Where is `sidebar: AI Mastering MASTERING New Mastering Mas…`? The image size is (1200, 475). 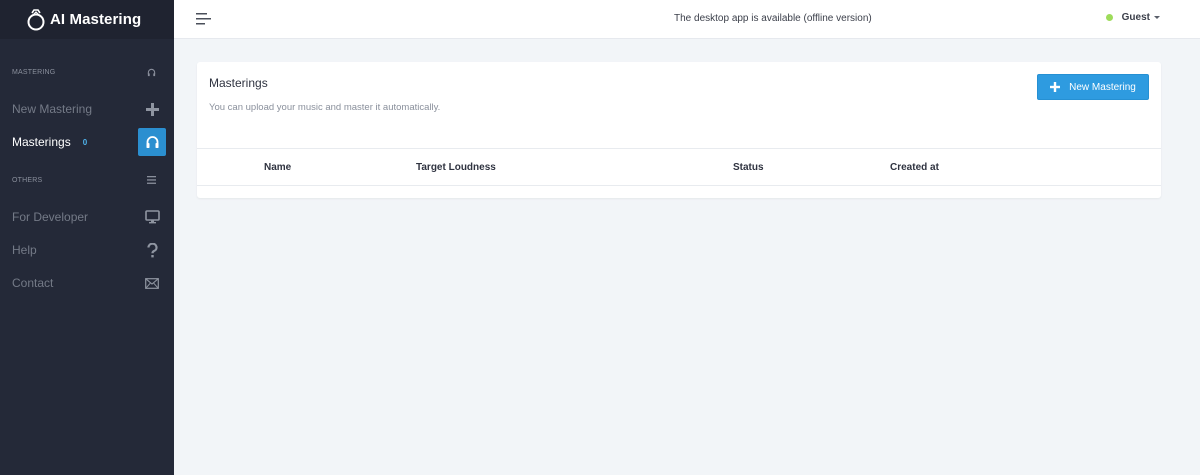
sidebar: AI Mastering MASTERING New Mastering Mas… is located at coordinates (87, 237).